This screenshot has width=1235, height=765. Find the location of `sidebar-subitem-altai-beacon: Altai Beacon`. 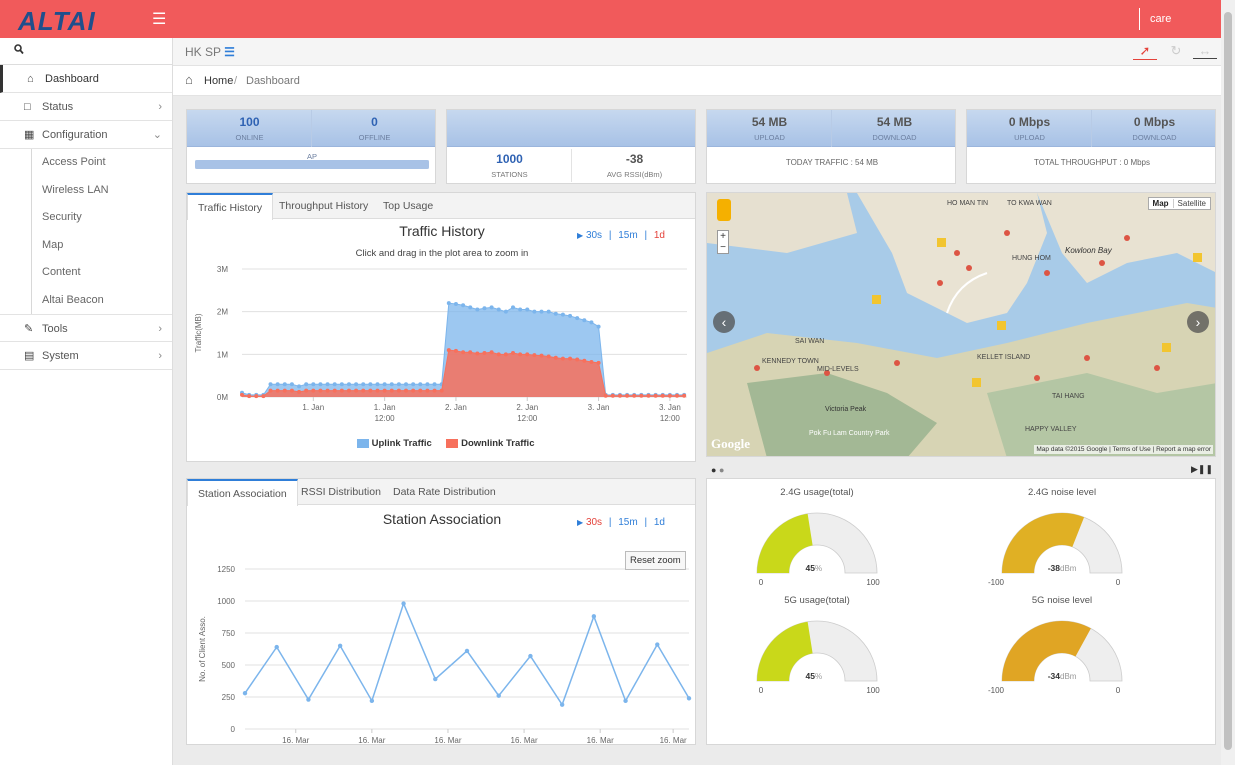

sidebar-subitem-altai-beacon: Altai Beacon is located at coordinates (86, 300).